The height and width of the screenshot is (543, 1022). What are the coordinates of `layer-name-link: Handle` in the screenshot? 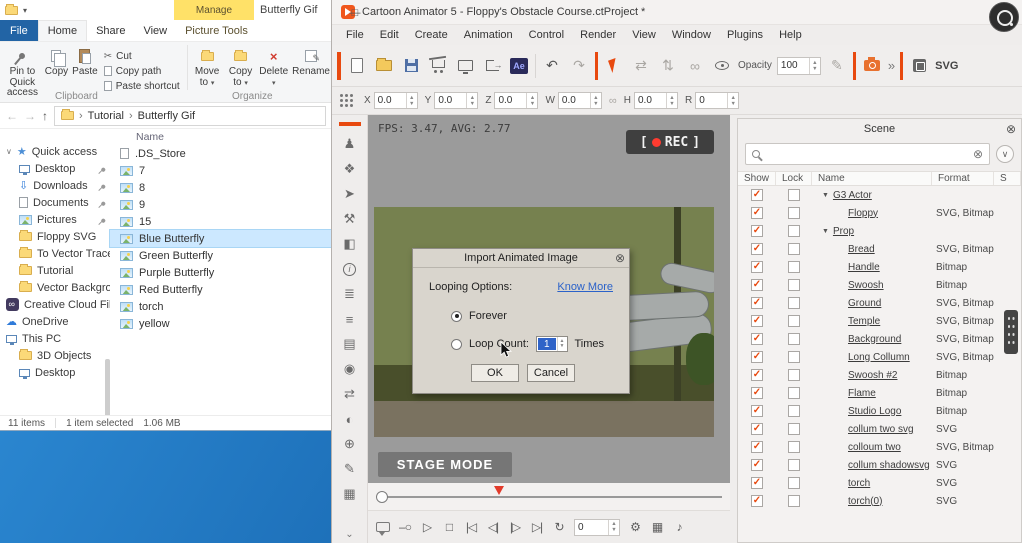 It's located at (864, 267).